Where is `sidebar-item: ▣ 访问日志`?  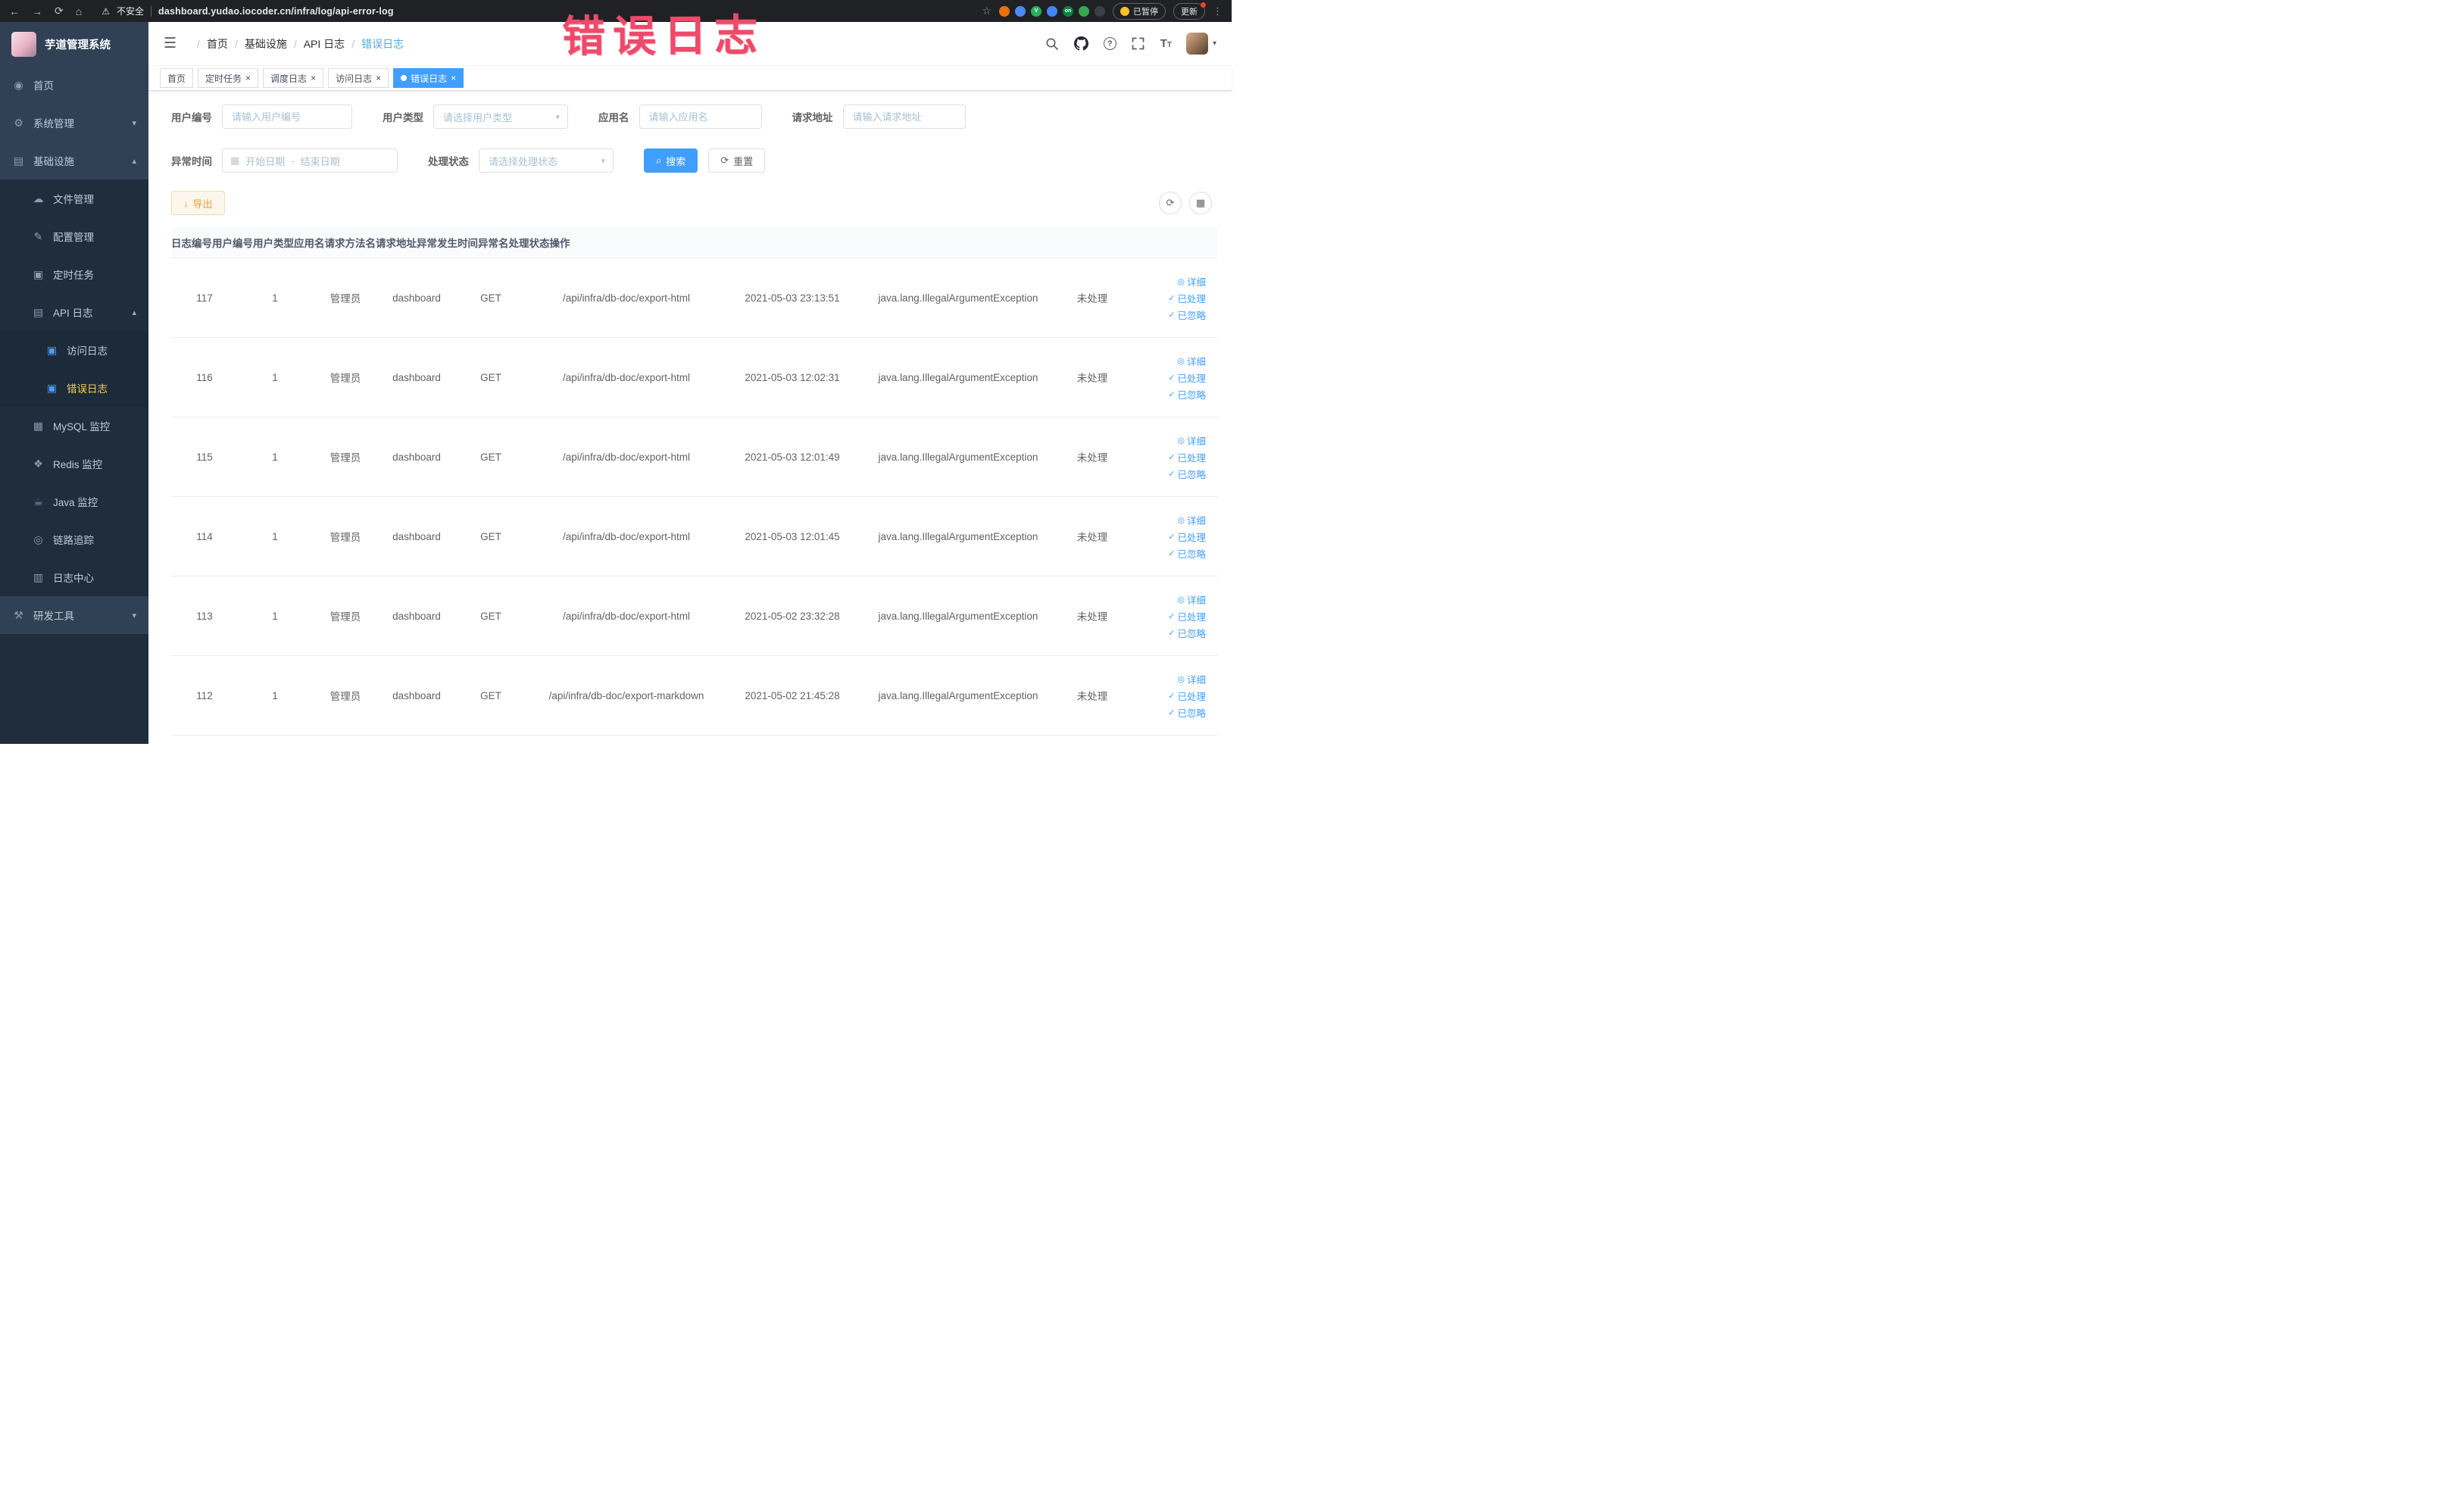 sidebar-item: ▣ 访问日志 is located at coordinates (74, 350).